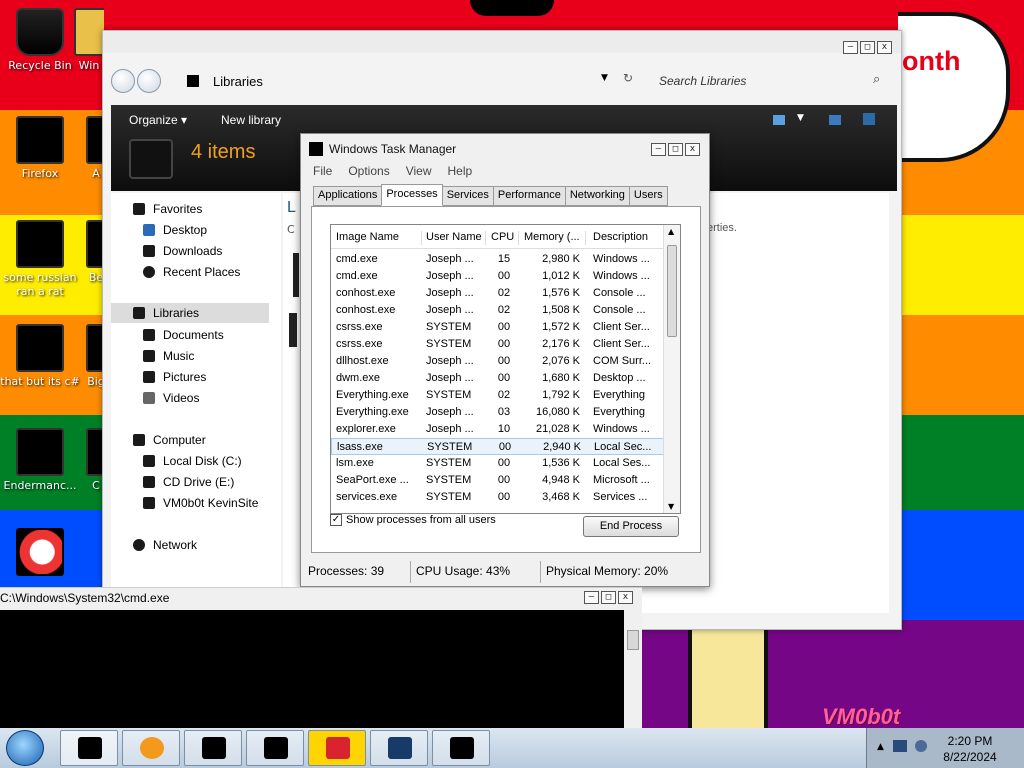 The height and width of the screenshot is (768, 1024). Describe the element at coordinates (40, 553) in the screenshot. I see `desktop-icon-media-player` at that location.